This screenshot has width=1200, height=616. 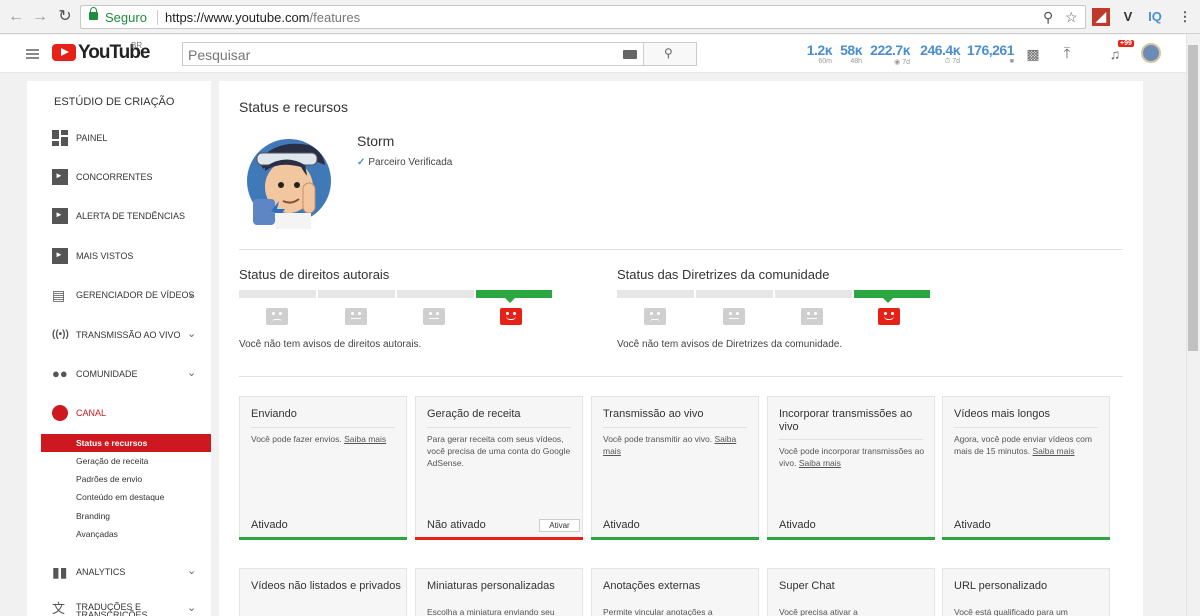 I want to click on sidebar-item-analytics: ▮▮ ANALYTICS ⌄, so click(x=119, y=573).